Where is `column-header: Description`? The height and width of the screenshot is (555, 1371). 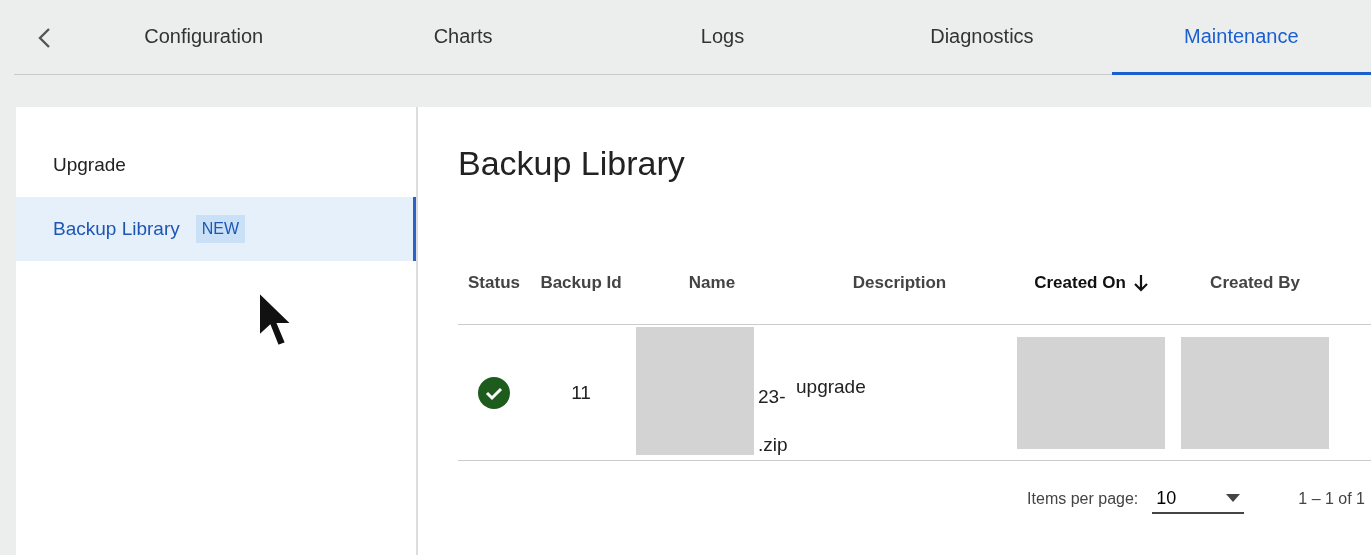 column-header: Description is located at coordinates (899, 282).